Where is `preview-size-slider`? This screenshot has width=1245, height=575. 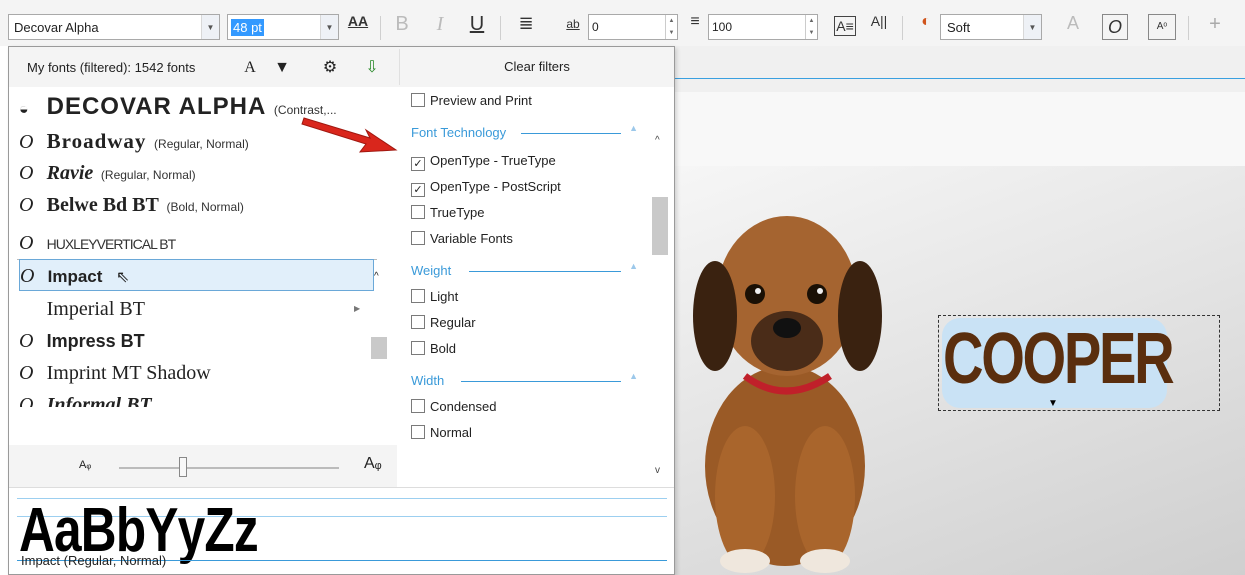
preview-size-slider is located at coordinates (229, 468).